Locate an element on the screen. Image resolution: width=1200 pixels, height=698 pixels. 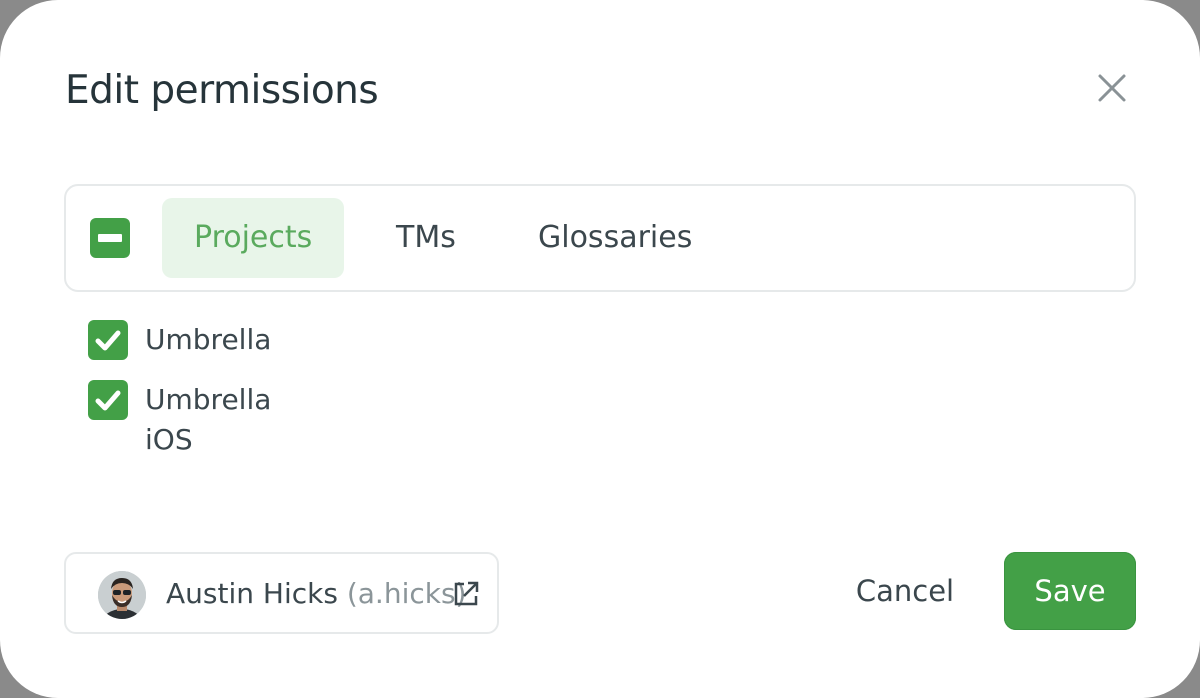
tab-tms: TMs is located at coordinates (426, 238).